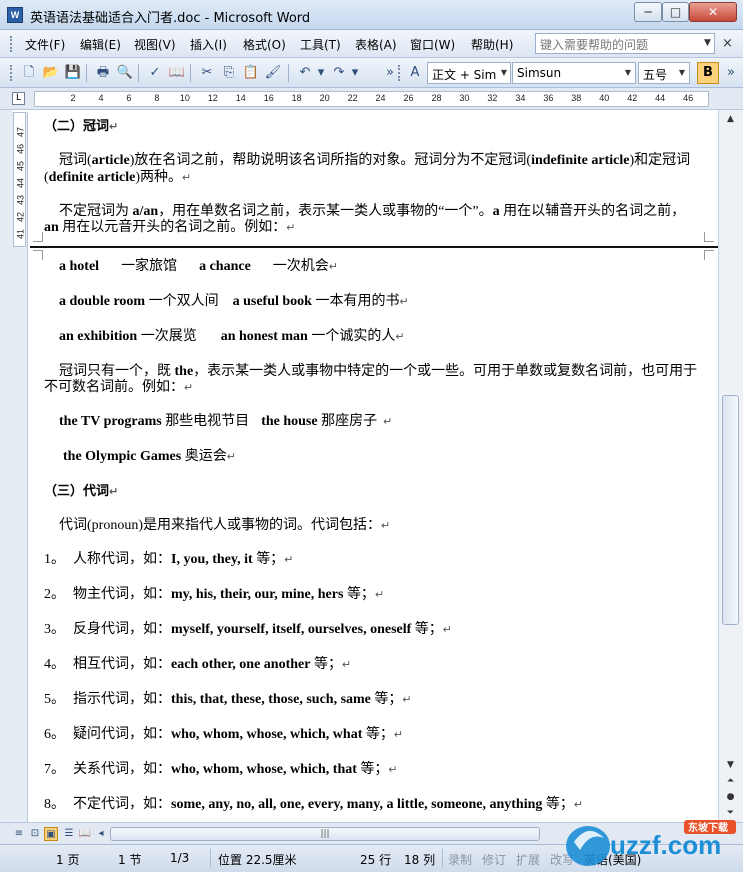 The image size is (743, 872). I want to click on redo-dropdown-icon: ▾, so click(355, 73).